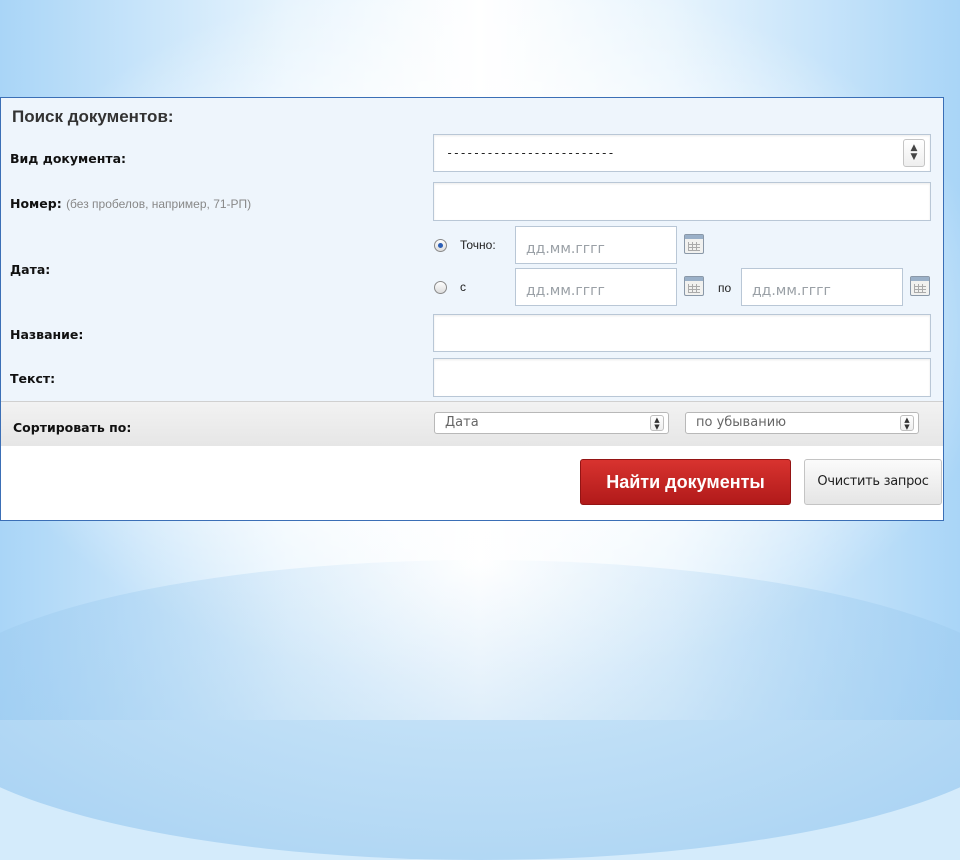  Describe the element at coordinates (873, 482) in the screenshot. I see `clear-query-button: Очистить запрос` at that location.